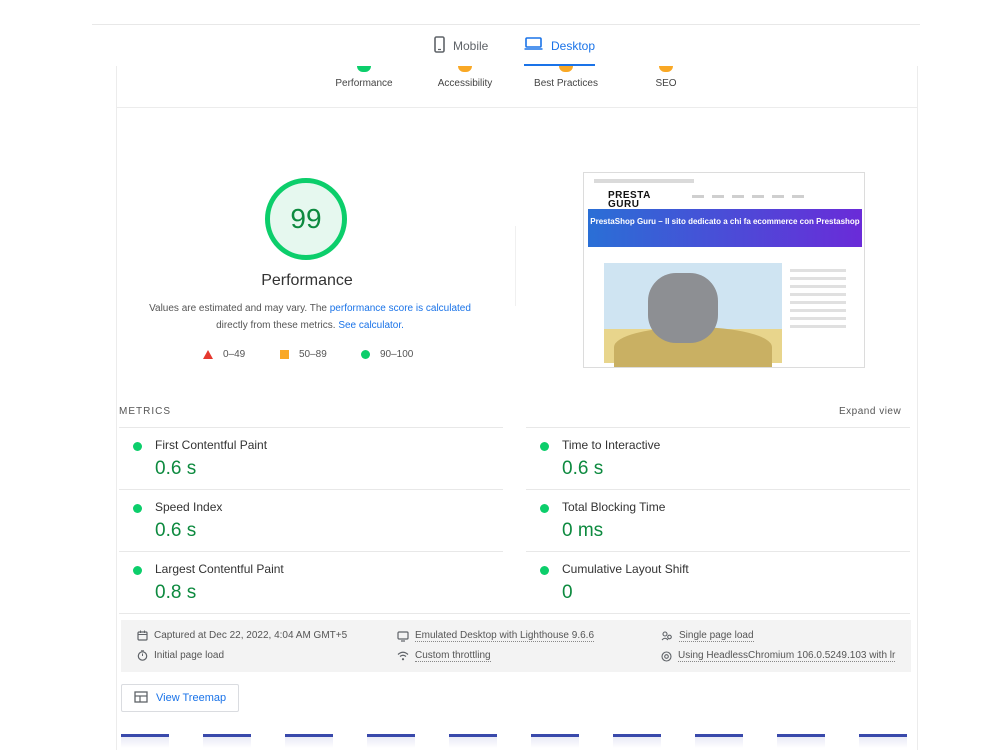 This screenshot has width=1000, height=750. What do you see at coordinates (500, 48) in the screenshot?
I see `device-tabs: Mobile Desktop` at bounding box center [500, 48].